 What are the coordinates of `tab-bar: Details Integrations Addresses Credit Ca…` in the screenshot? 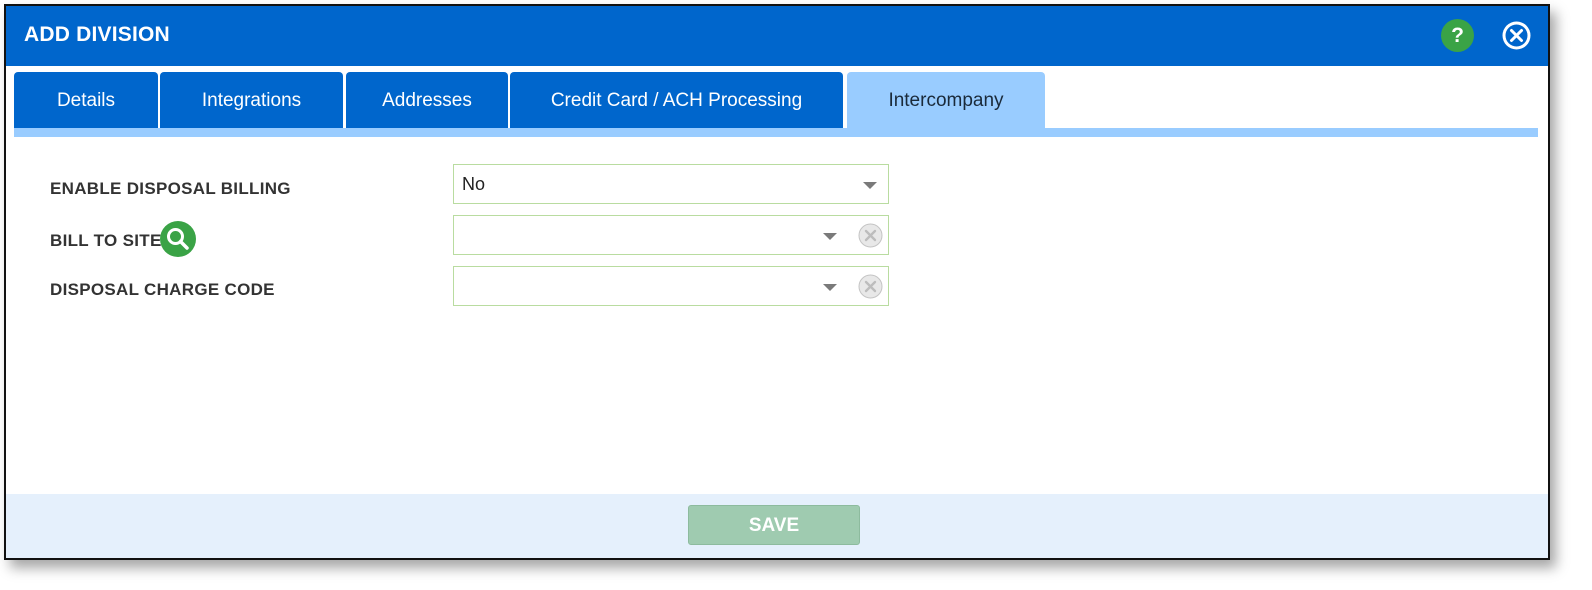 It's located at (776, 100).